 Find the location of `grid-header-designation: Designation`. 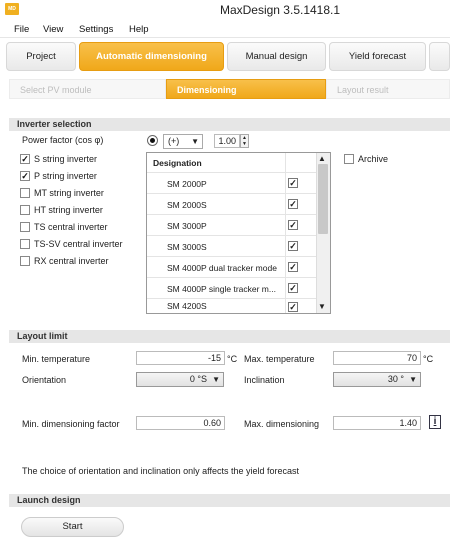

grid-header-designation: Designation is located at coordinates (231, 163).